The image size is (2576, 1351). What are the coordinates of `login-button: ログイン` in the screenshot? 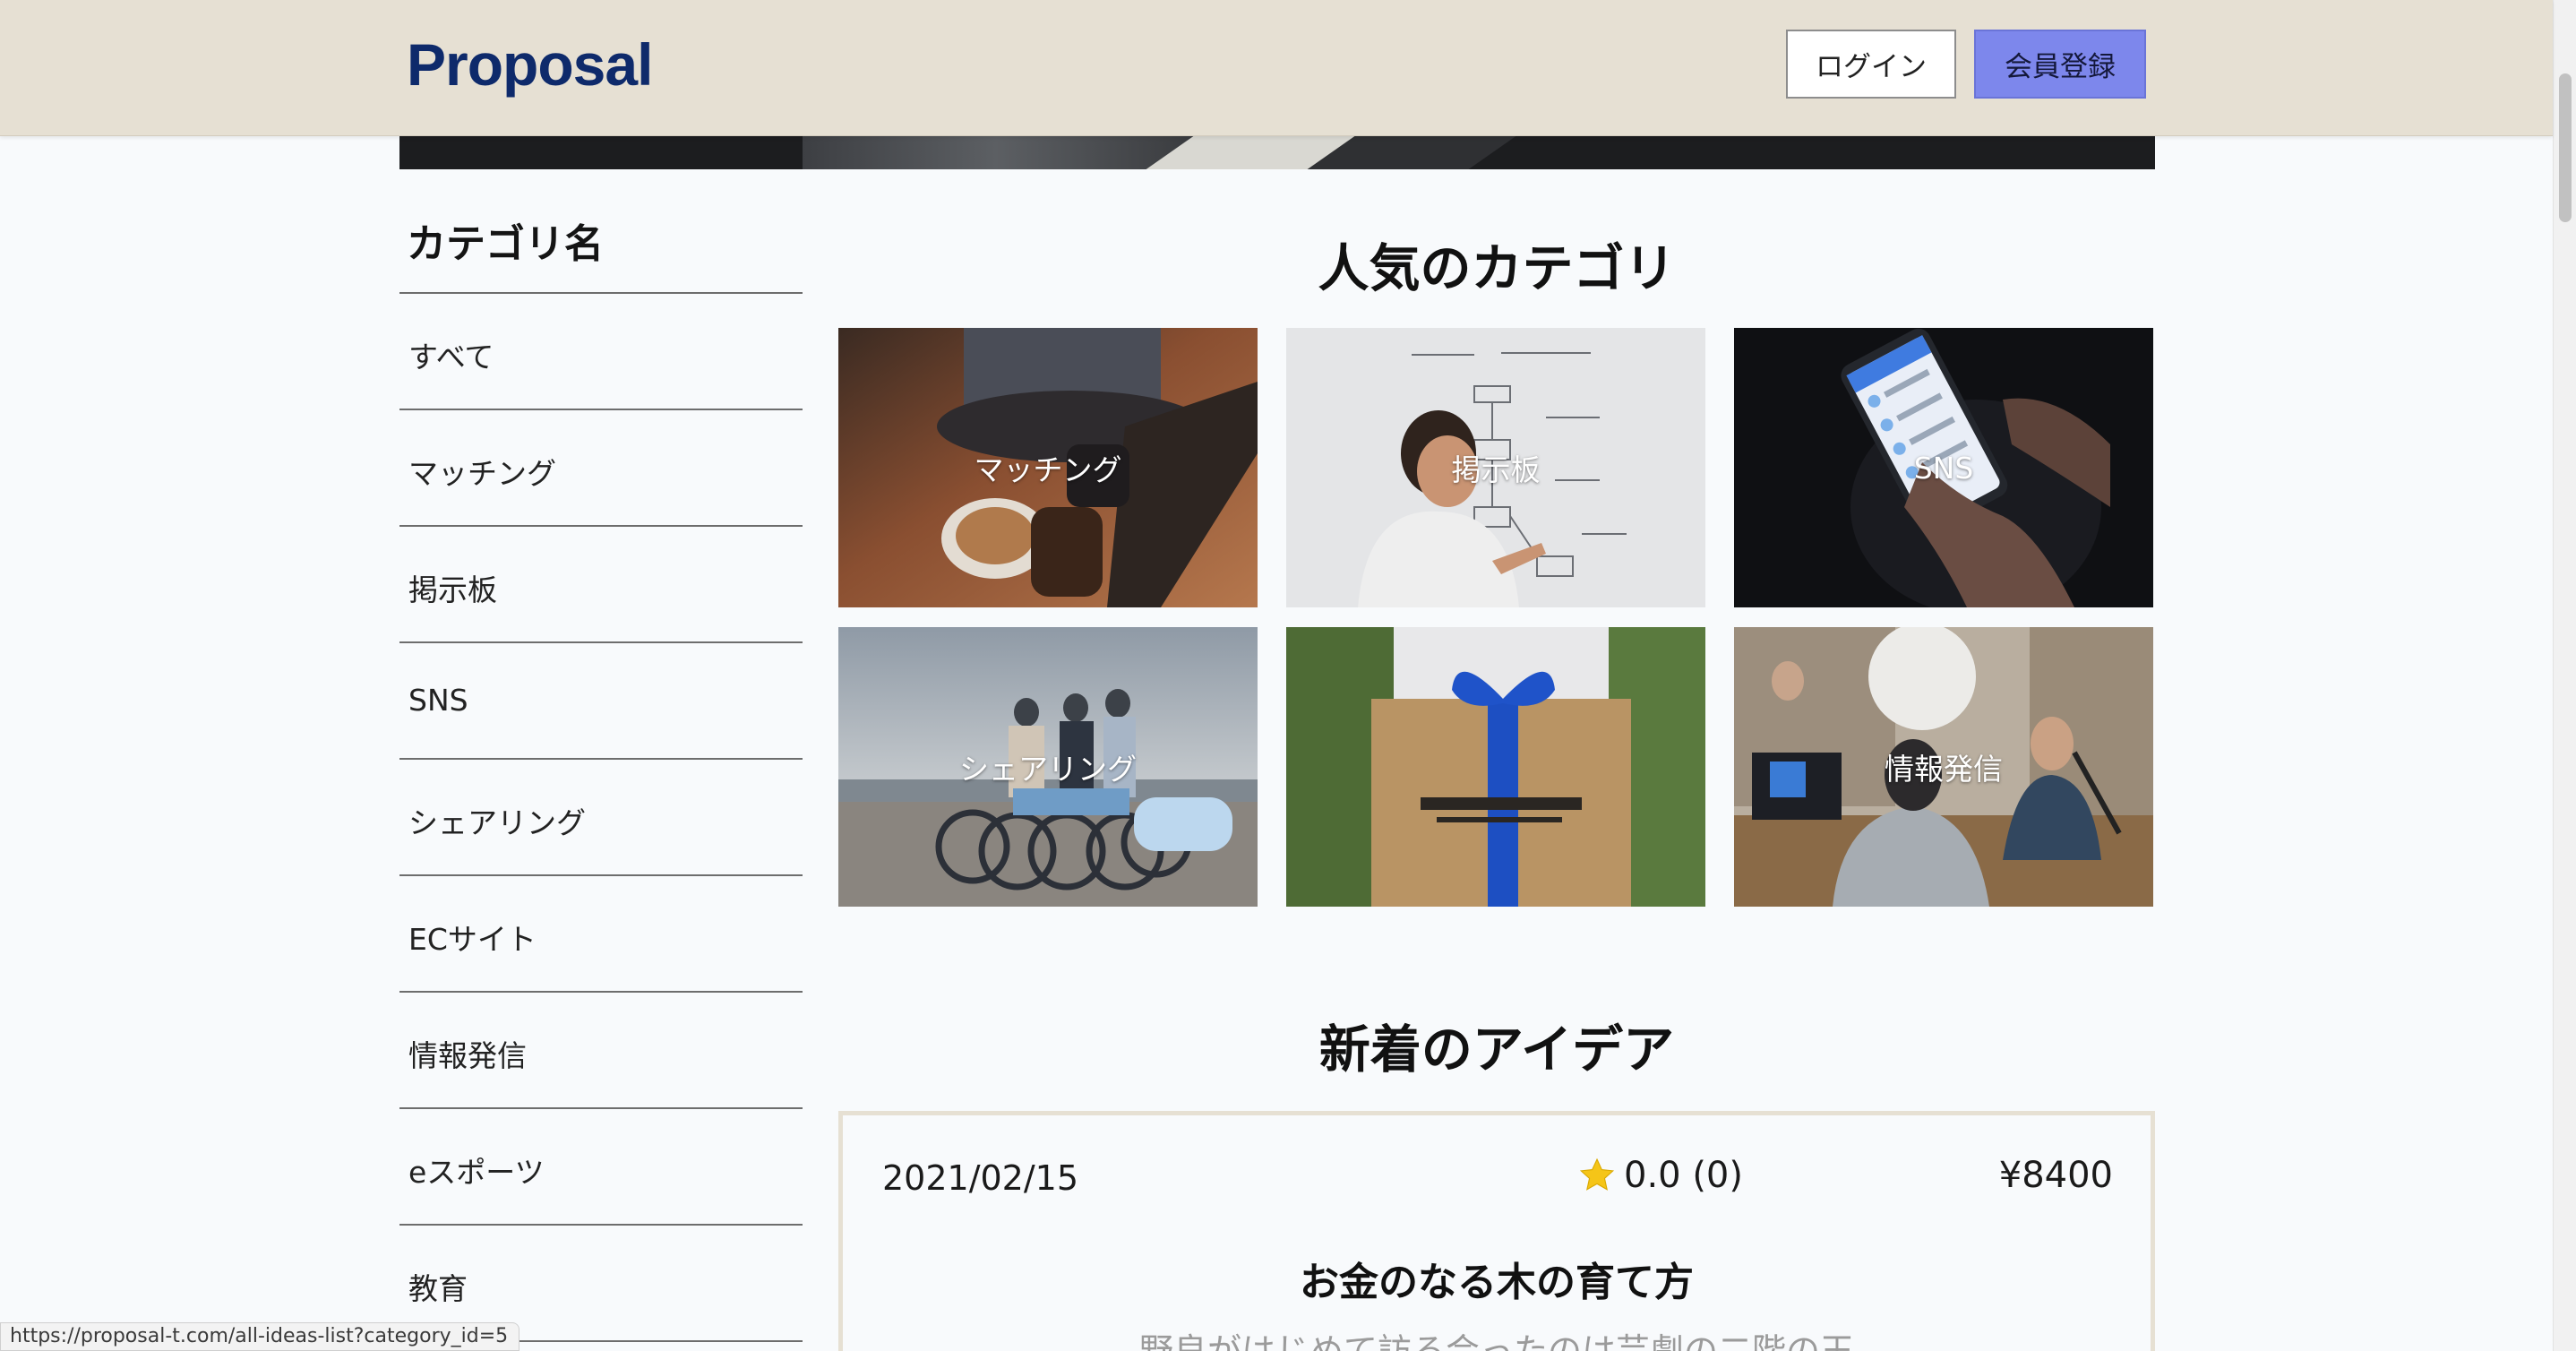 It's located at (1871, 64).